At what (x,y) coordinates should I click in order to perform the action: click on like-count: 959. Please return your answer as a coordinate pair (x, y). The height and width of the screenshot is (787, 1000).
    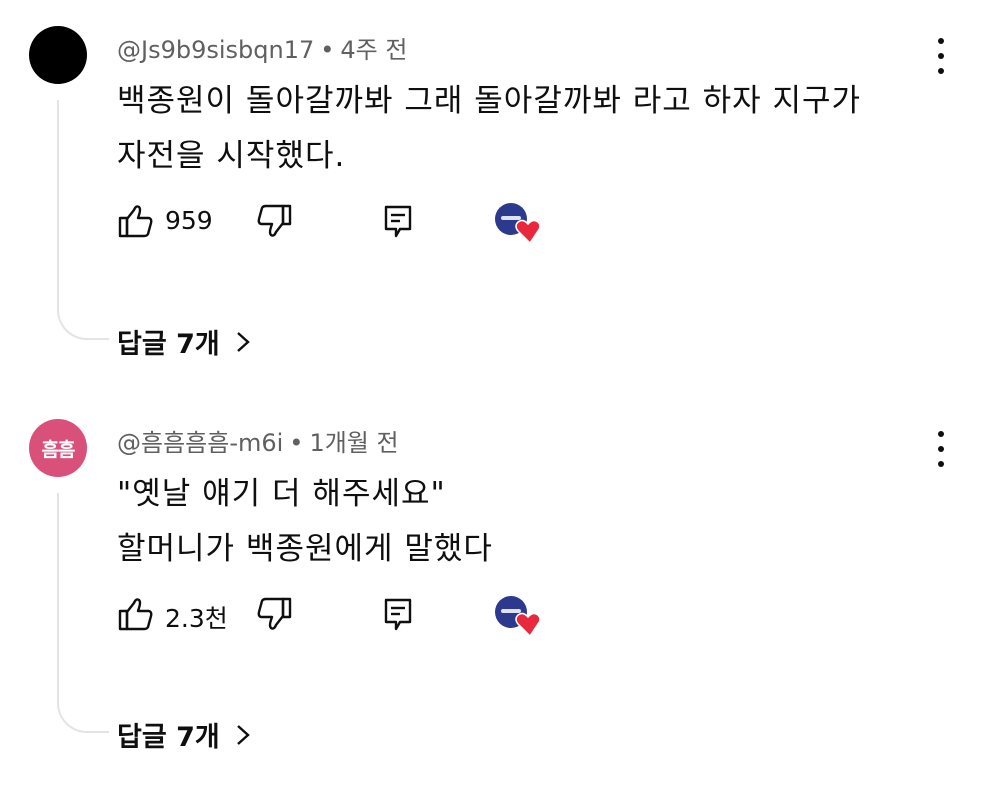
    Looking at the image, I should click on (189, 220).